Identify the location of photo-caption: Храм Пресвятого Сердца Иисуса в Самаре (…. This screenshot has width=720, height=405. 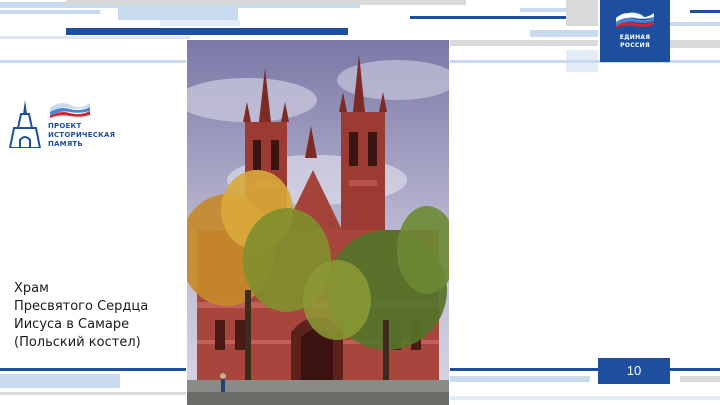
(99, 316).